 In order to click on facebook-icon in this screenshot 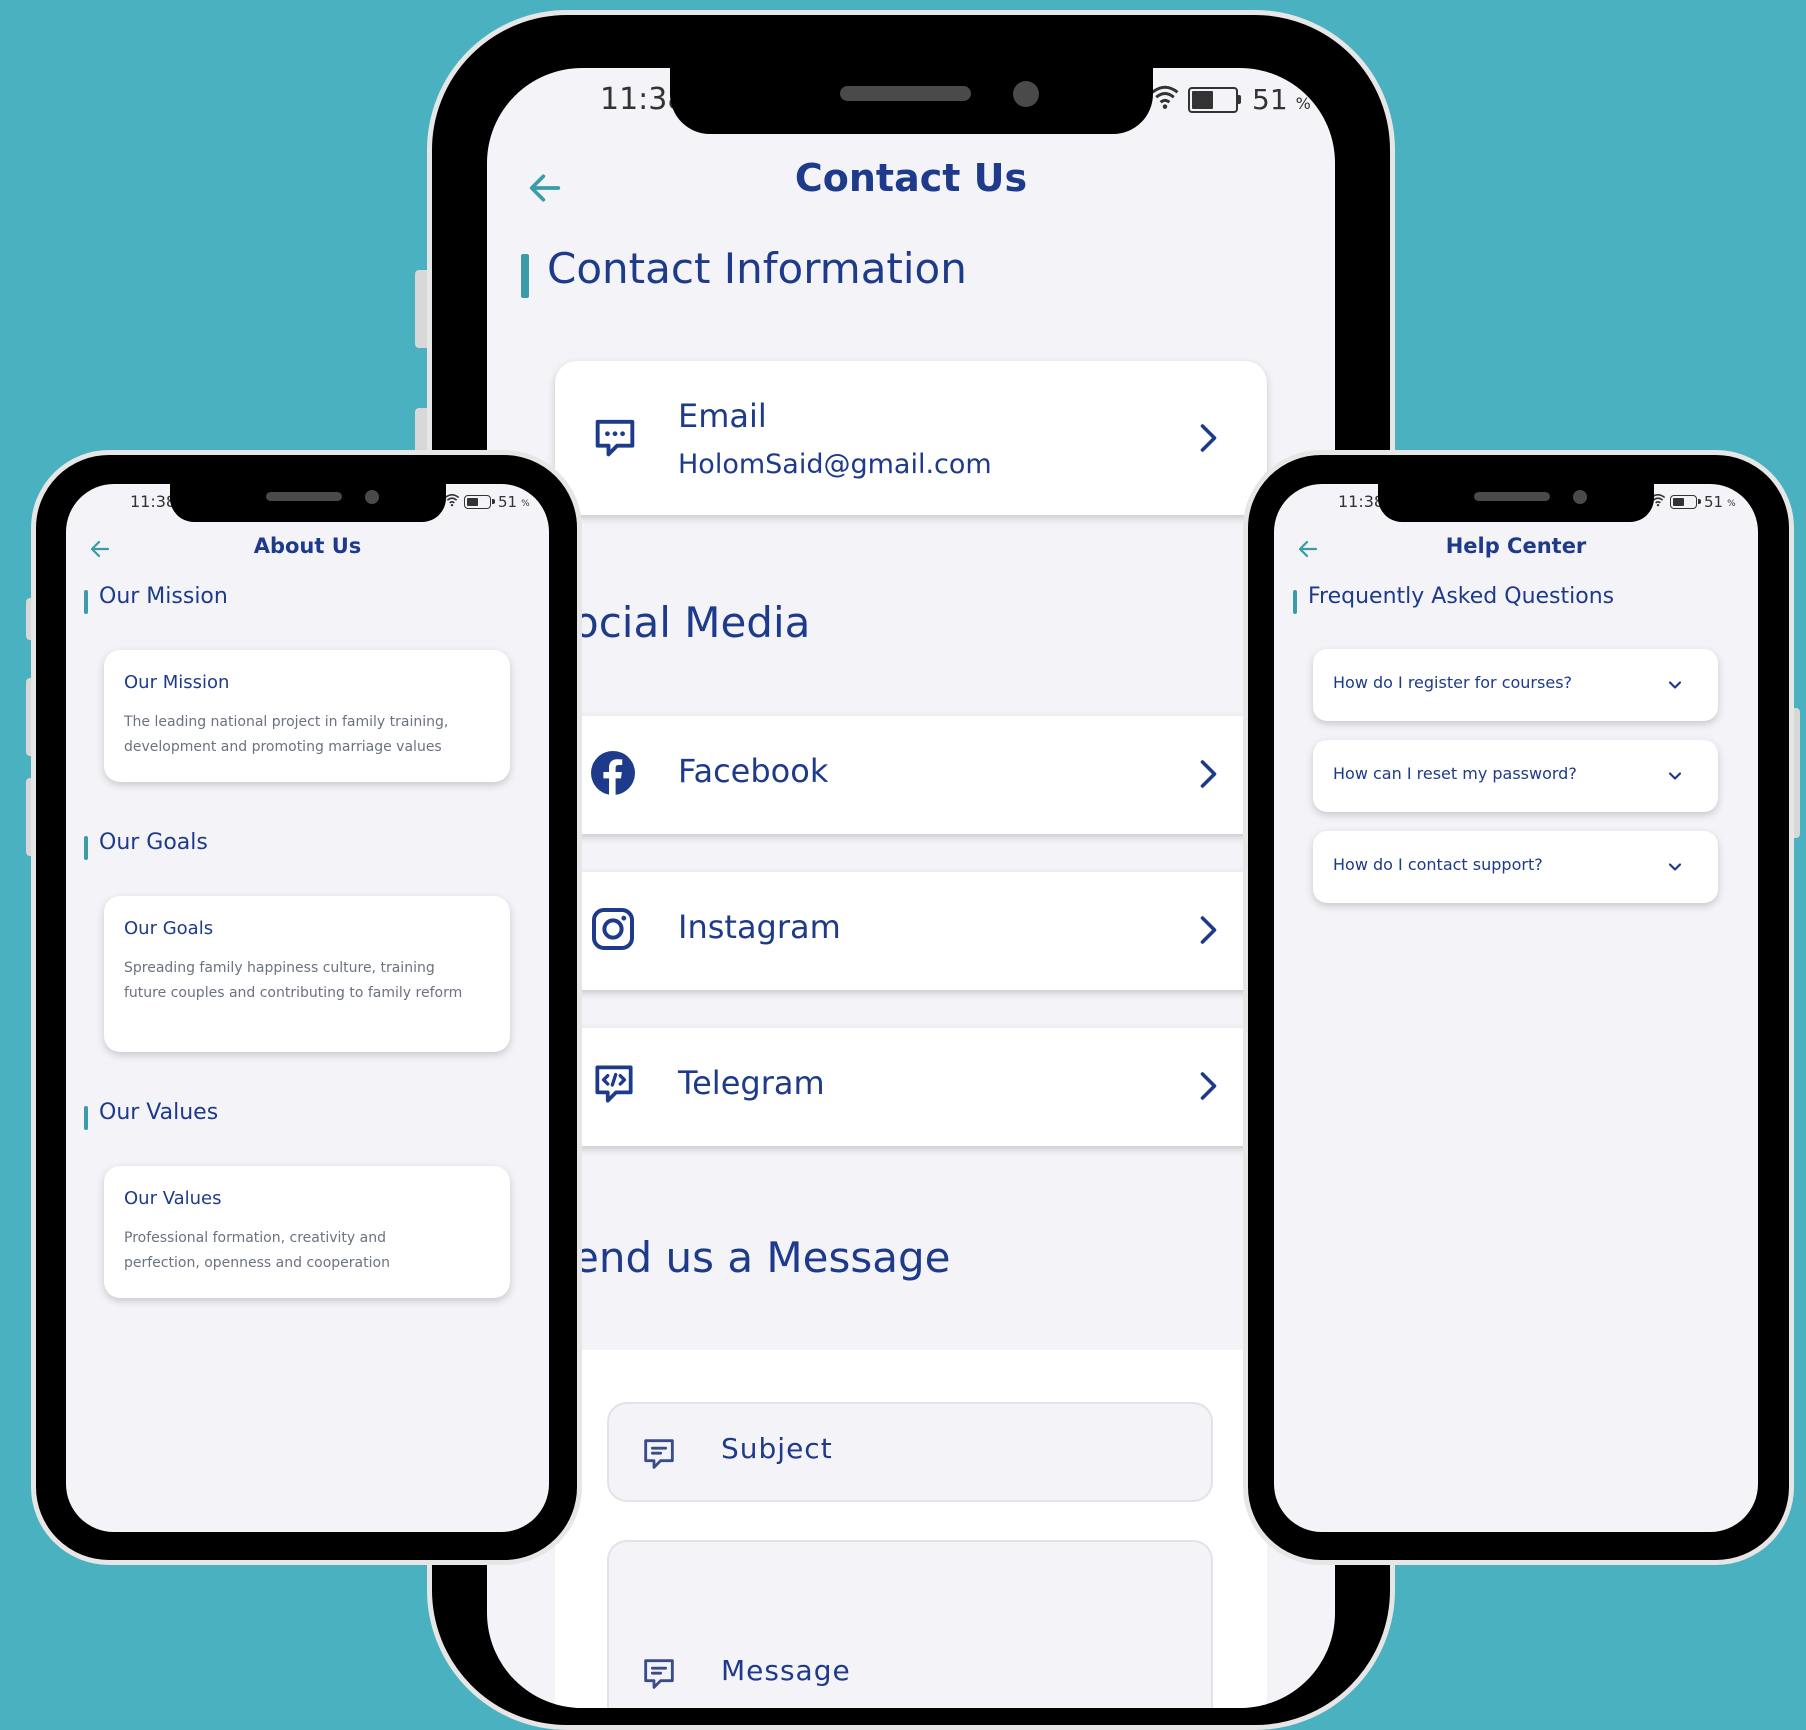, I will do `click(613, 773)`.